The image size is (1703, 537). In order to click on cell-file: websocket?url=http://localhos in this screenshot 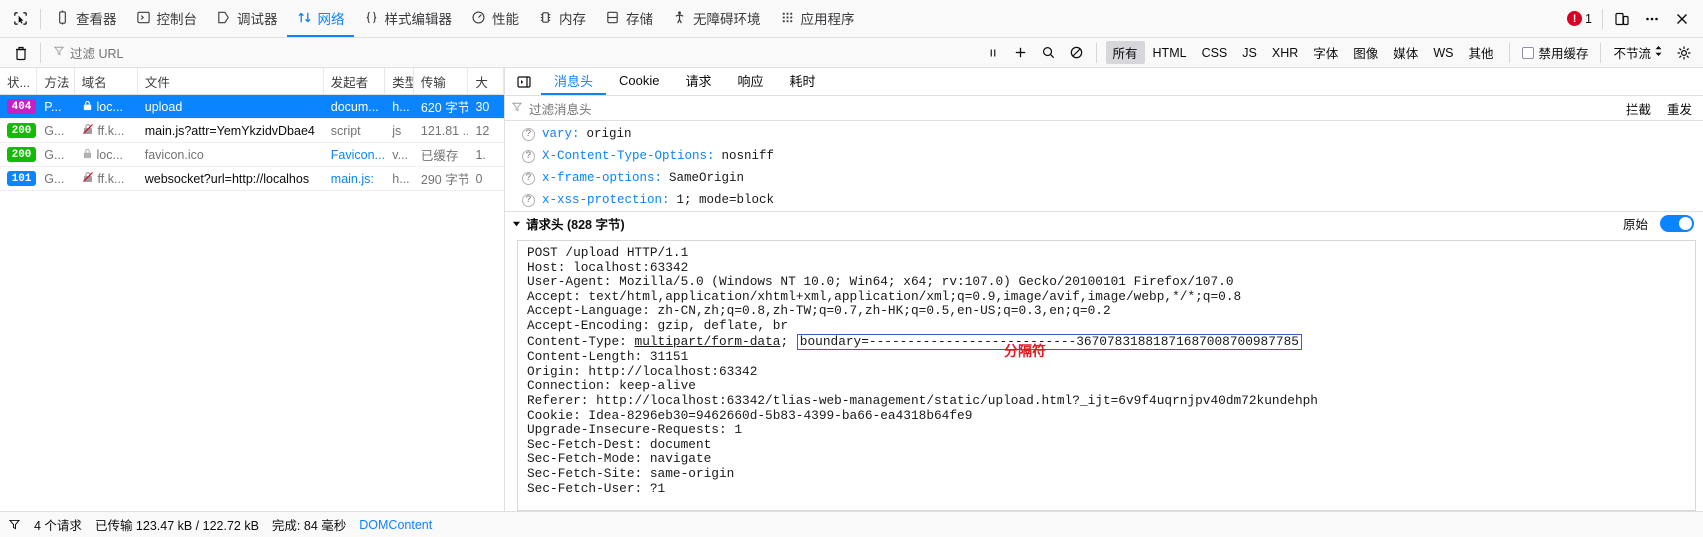, I will do `click(227, 178)`.